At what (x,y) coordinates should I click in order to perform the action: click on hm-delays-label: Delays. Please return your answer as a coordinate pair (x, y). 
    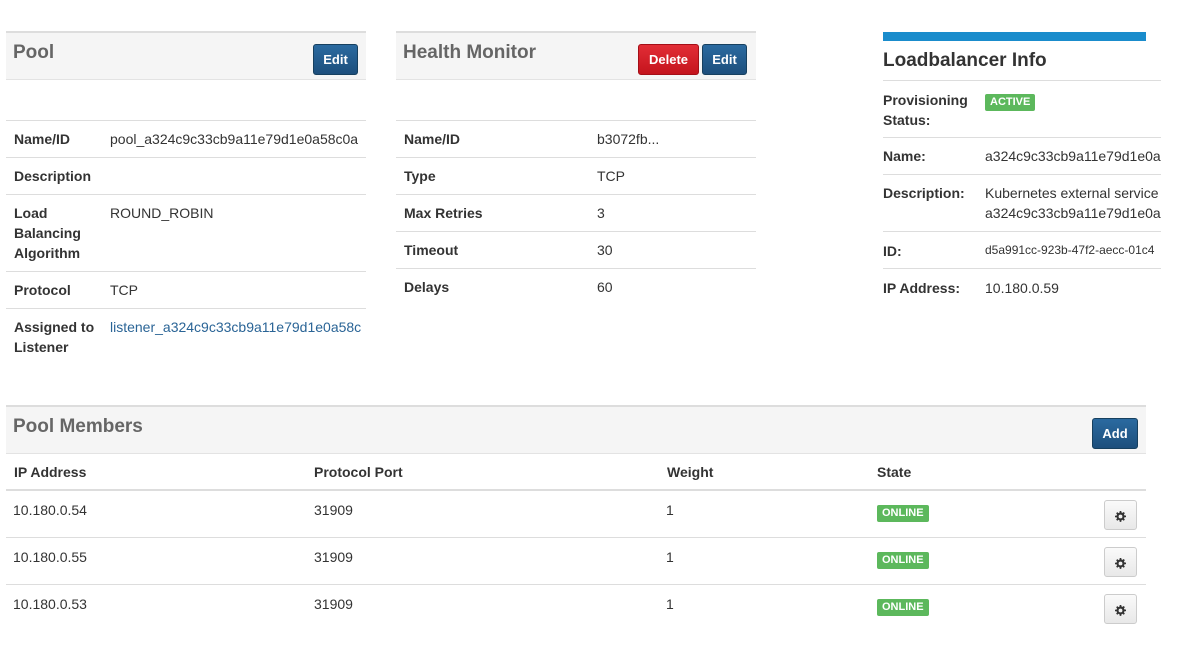
    Looking at the image, I should click on (427, 287).